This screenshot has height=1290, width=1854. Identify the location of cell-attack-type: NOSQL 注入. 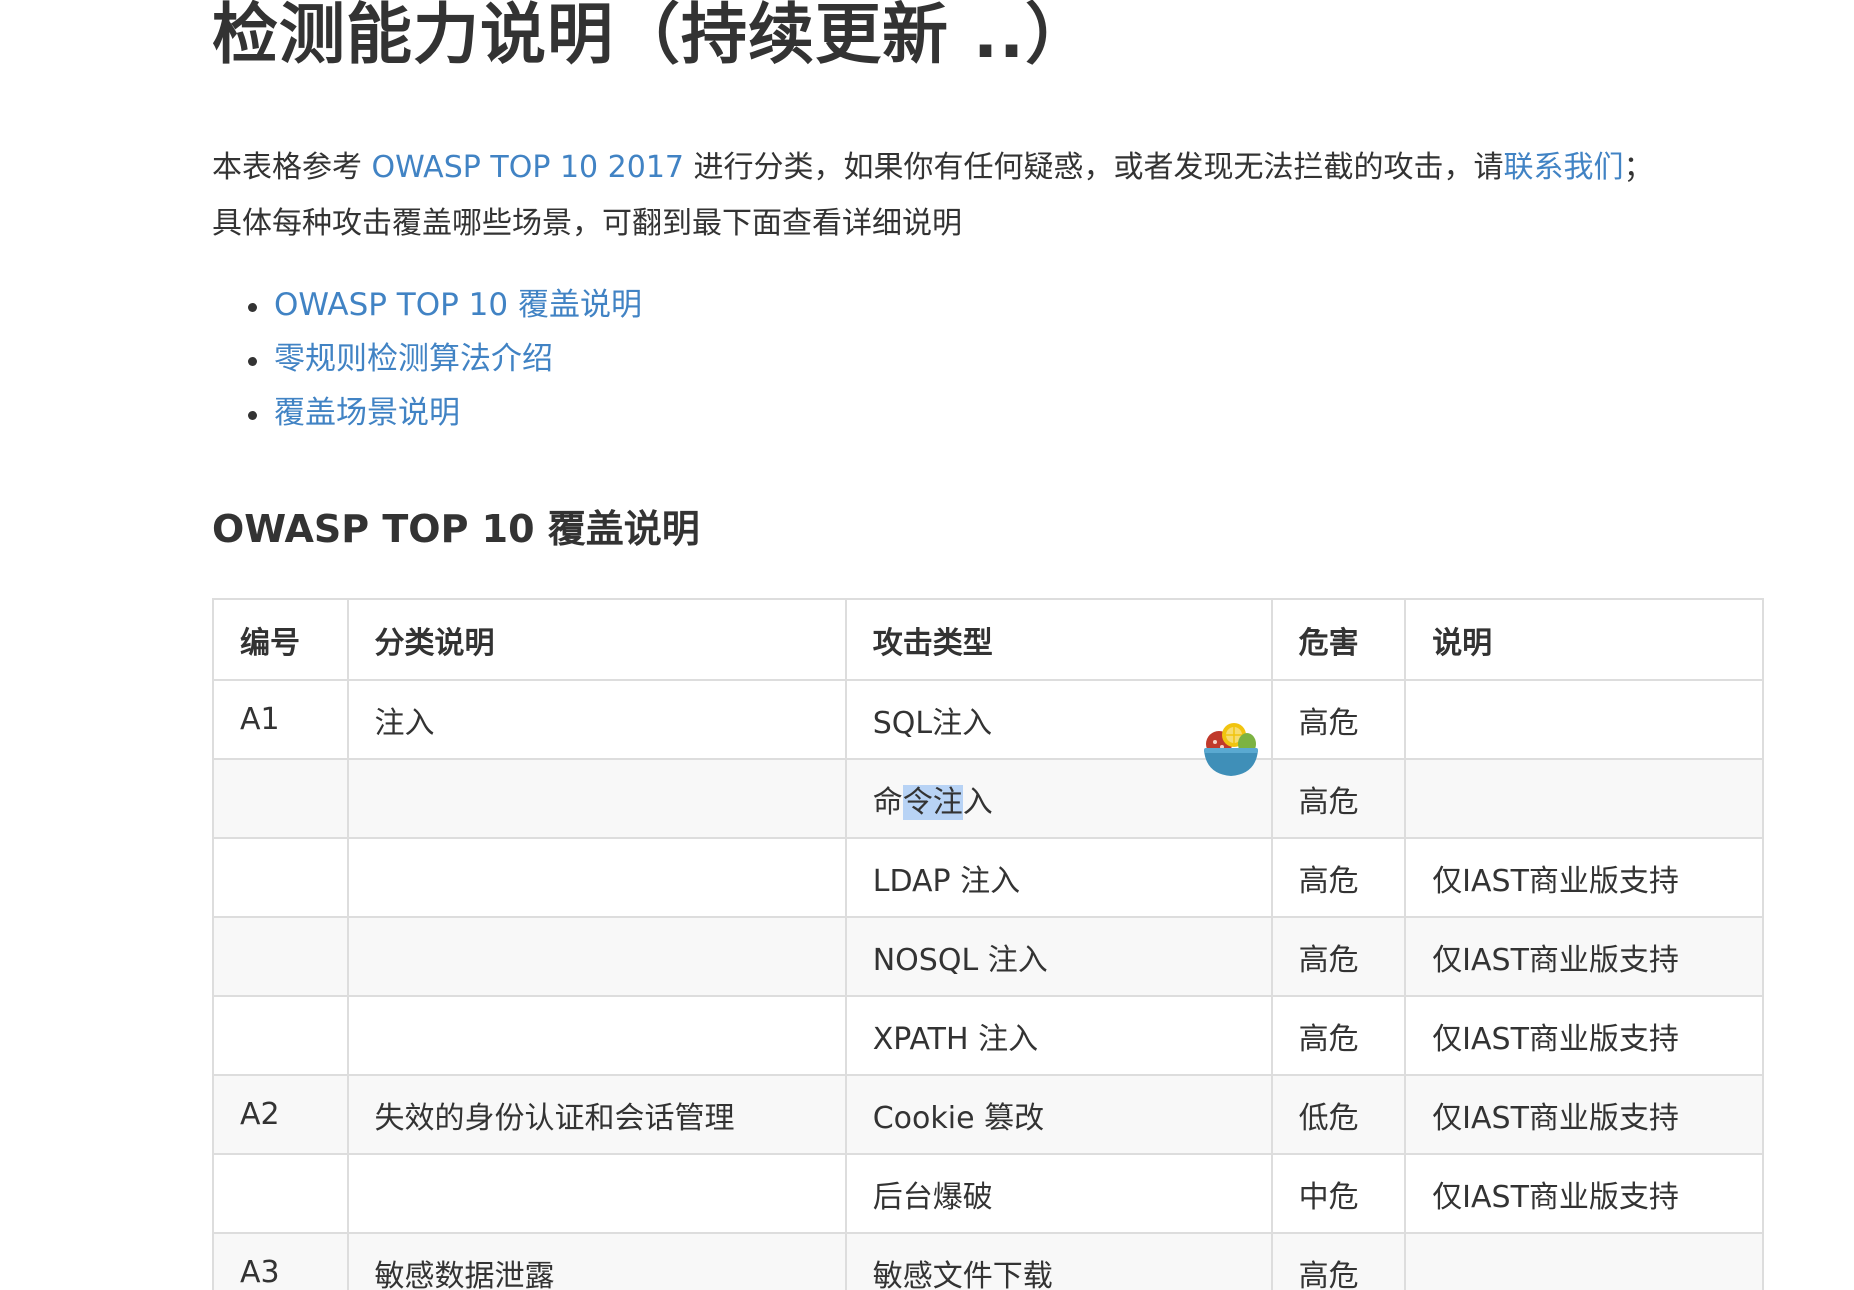
(1058, 956).